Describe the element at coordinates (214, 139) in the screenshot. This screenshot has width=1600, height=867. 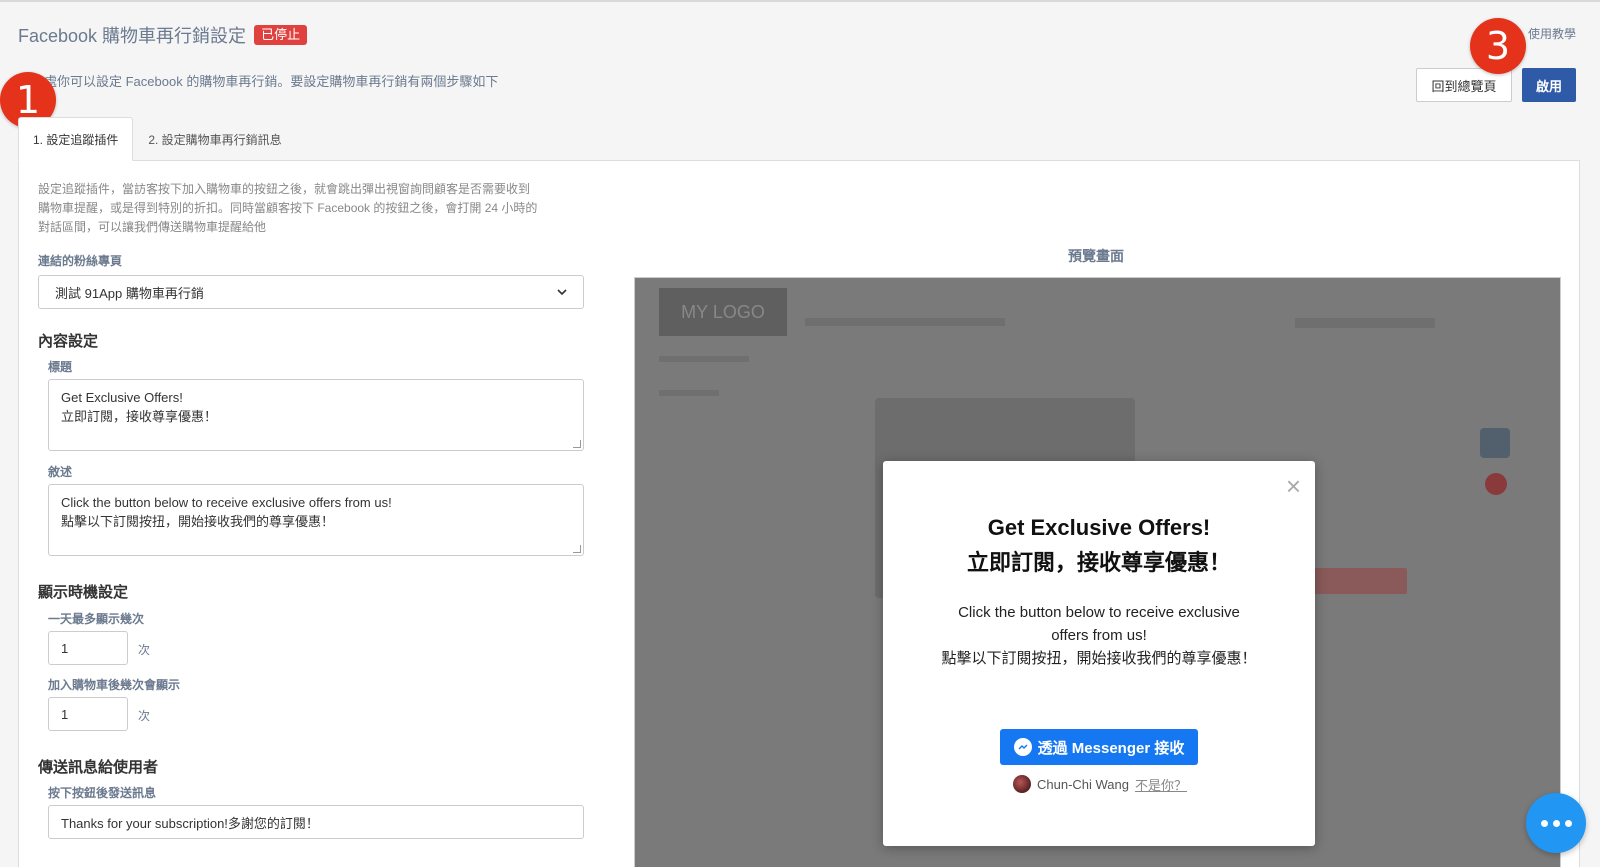
I see `tab-cart-message: 2. 設定購物車再行銷訊息` at that location.